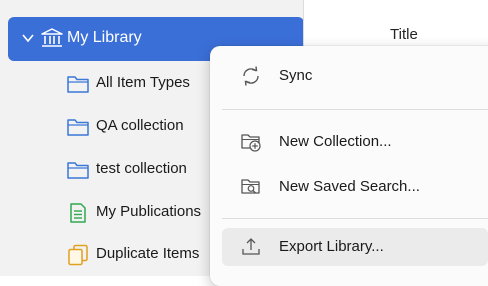 The image size is (488, 286). What do you see at coordinates (78, 213) in the screenshot?
I see `publications-icon` at bounding box center [78, 213].